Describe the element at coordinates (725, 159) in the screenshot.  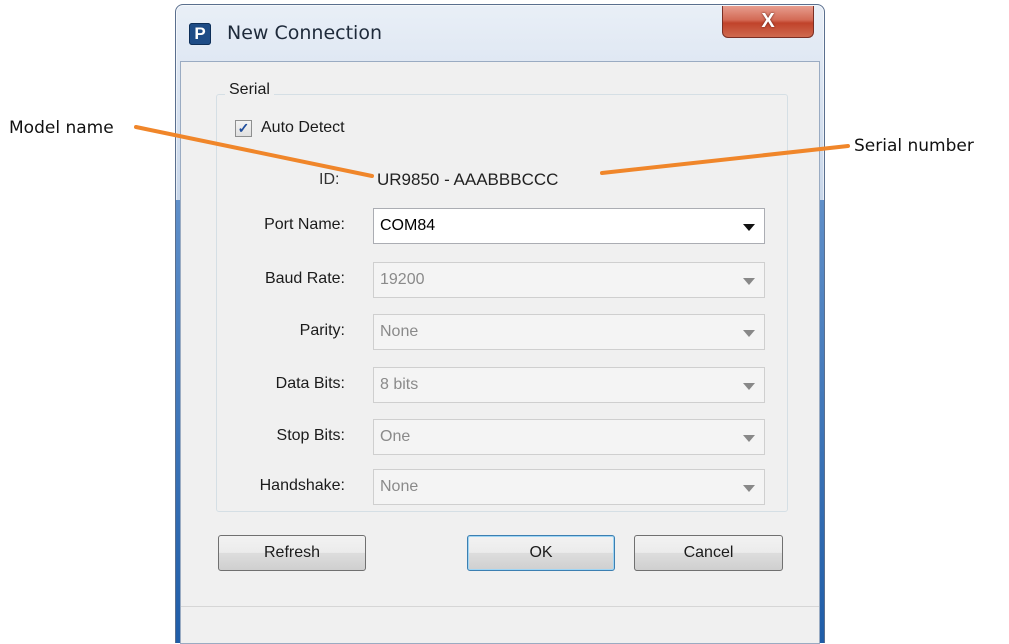
I see `serial-number-leader-line` at that location.